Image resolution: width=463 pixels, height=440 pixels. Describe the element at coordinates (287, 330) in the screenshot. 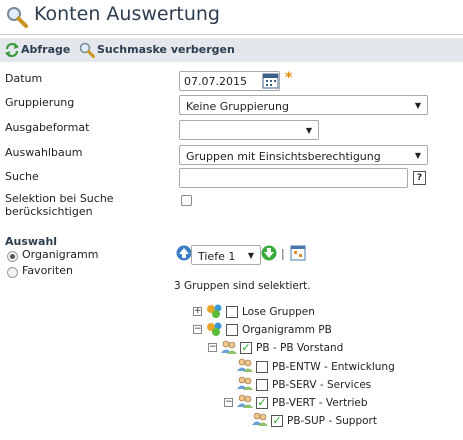

I see `tree-item-label: Organigramm PB` at that location.